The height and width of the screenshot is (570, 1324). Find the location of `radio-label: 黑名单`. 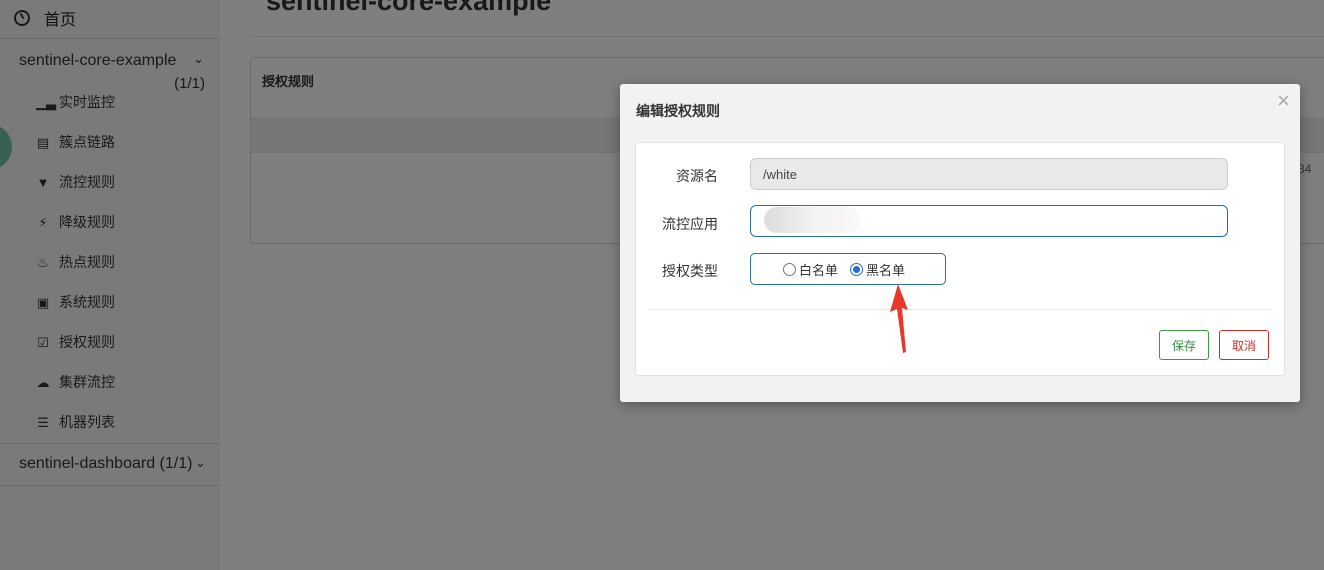

radio-label: 黑名单 is located at coordinates (886, 270).